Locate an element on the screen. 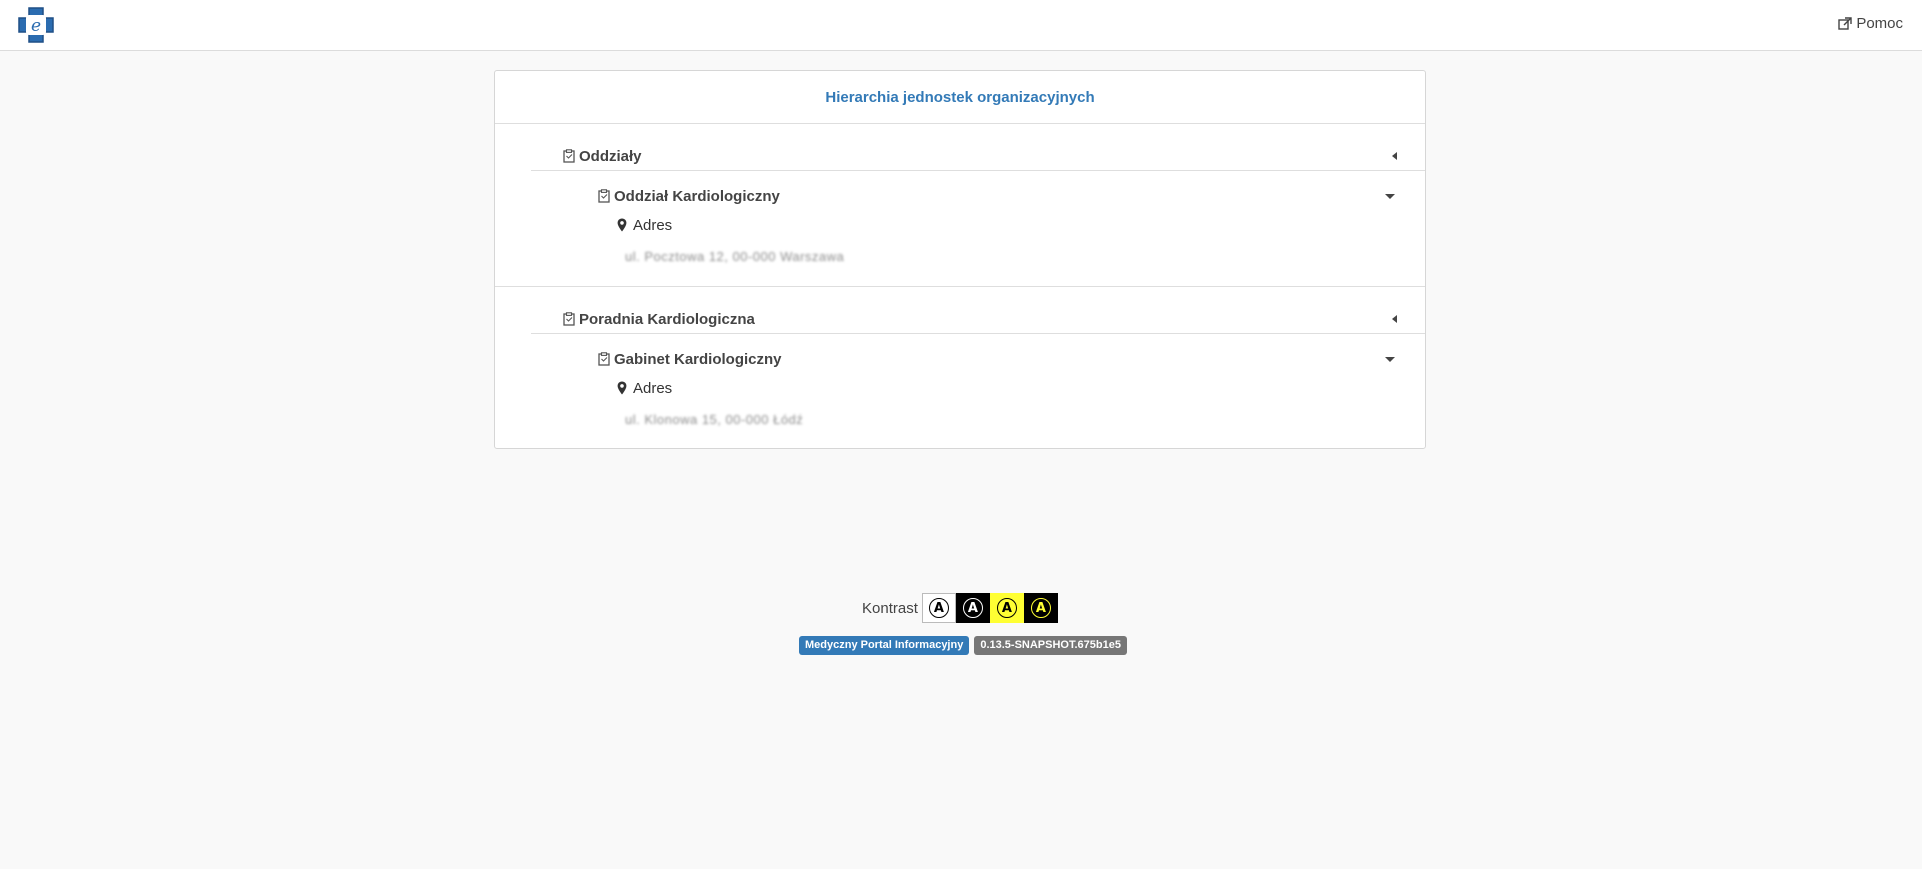 This screenshot has width=1922, height=869. tree-item-gabinet-kardiologiczny: Gabinet Kardiologiczny is located at coordinates (960, 359).